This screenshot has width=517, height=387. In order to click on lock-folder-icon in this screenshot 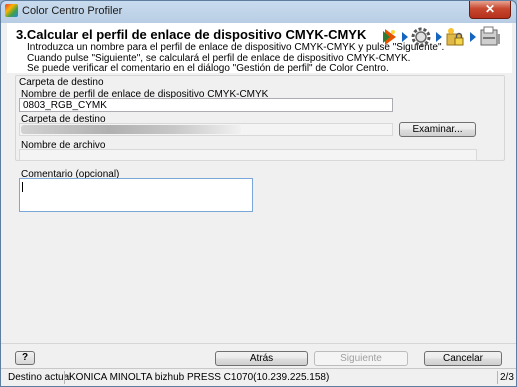, I will do `click(455, 37)`.